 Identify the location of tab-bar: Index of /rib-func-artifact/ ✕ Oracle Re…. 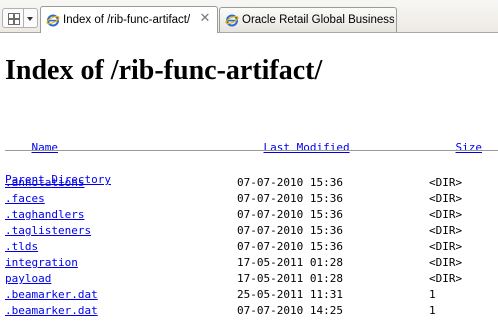
(249, 16).